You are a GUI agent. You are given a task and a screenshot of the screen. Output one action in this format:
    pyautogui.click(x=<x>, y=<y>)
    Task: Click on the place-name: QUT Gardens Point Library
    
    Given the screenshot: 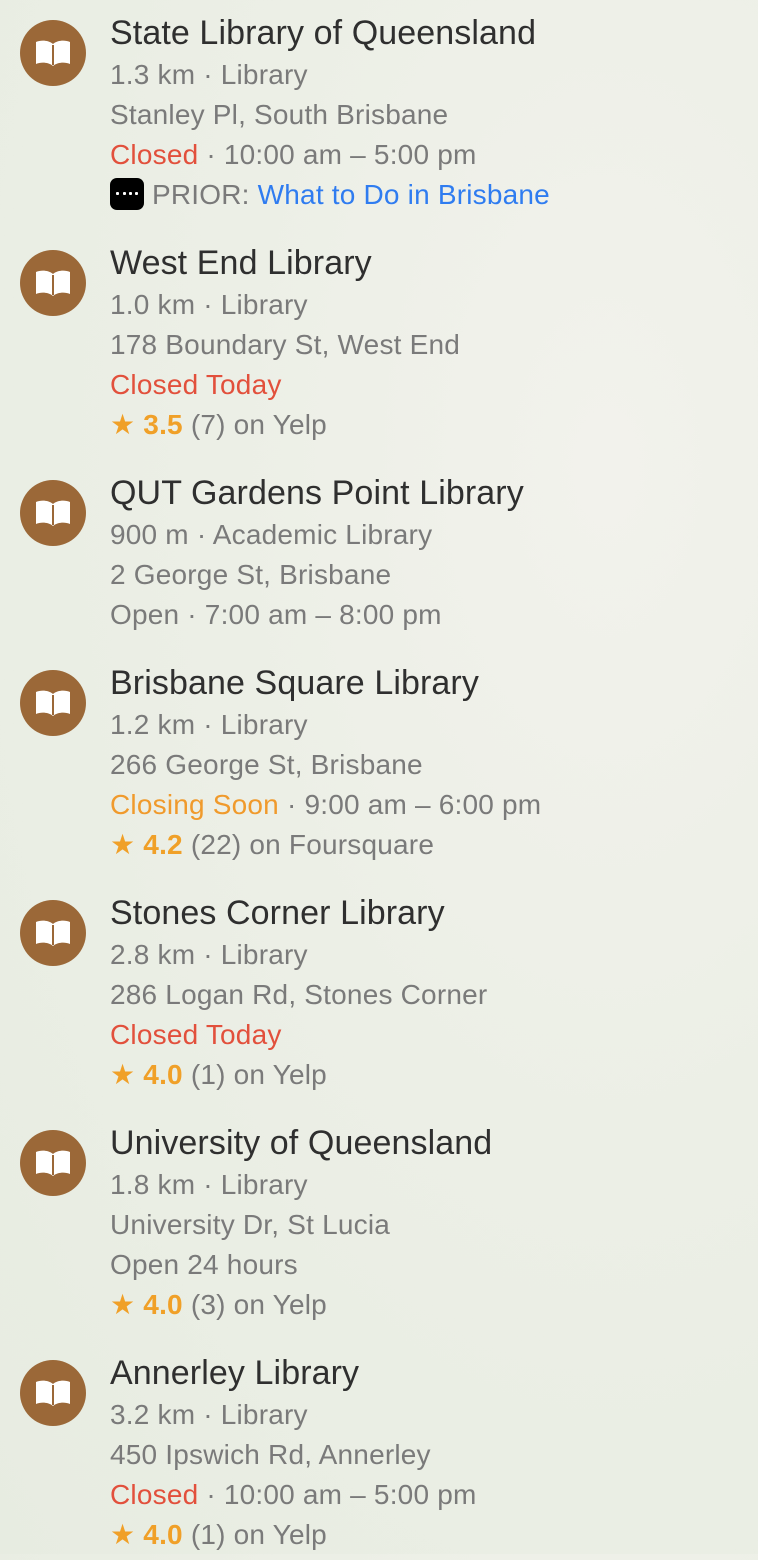 What is the action you would take?
    pyautogui.click(x=317, y=493)
    